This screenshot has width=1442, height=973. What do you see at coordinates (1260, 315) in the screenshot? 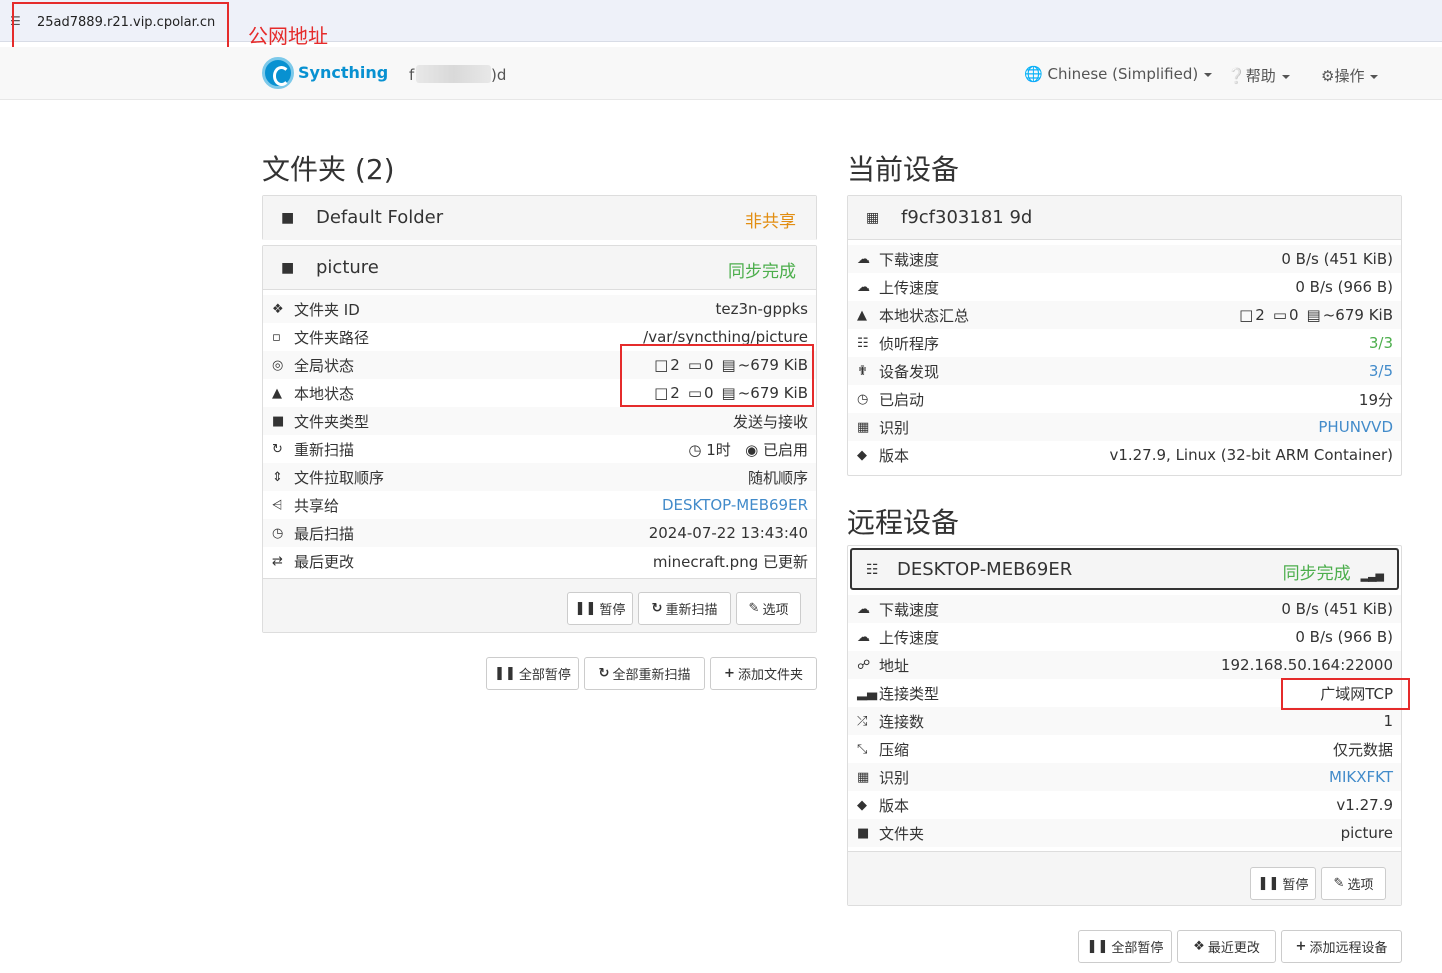
I see `file-count: 2` at bounding box center [1260, 315].